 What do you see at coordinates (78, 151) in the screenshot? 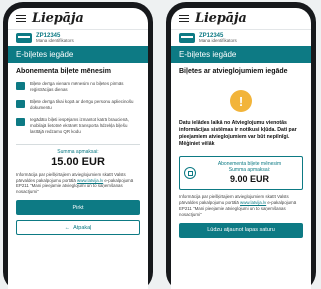
I see `sum-label: Summa apmaksai:` at bounding box center [78, 151].